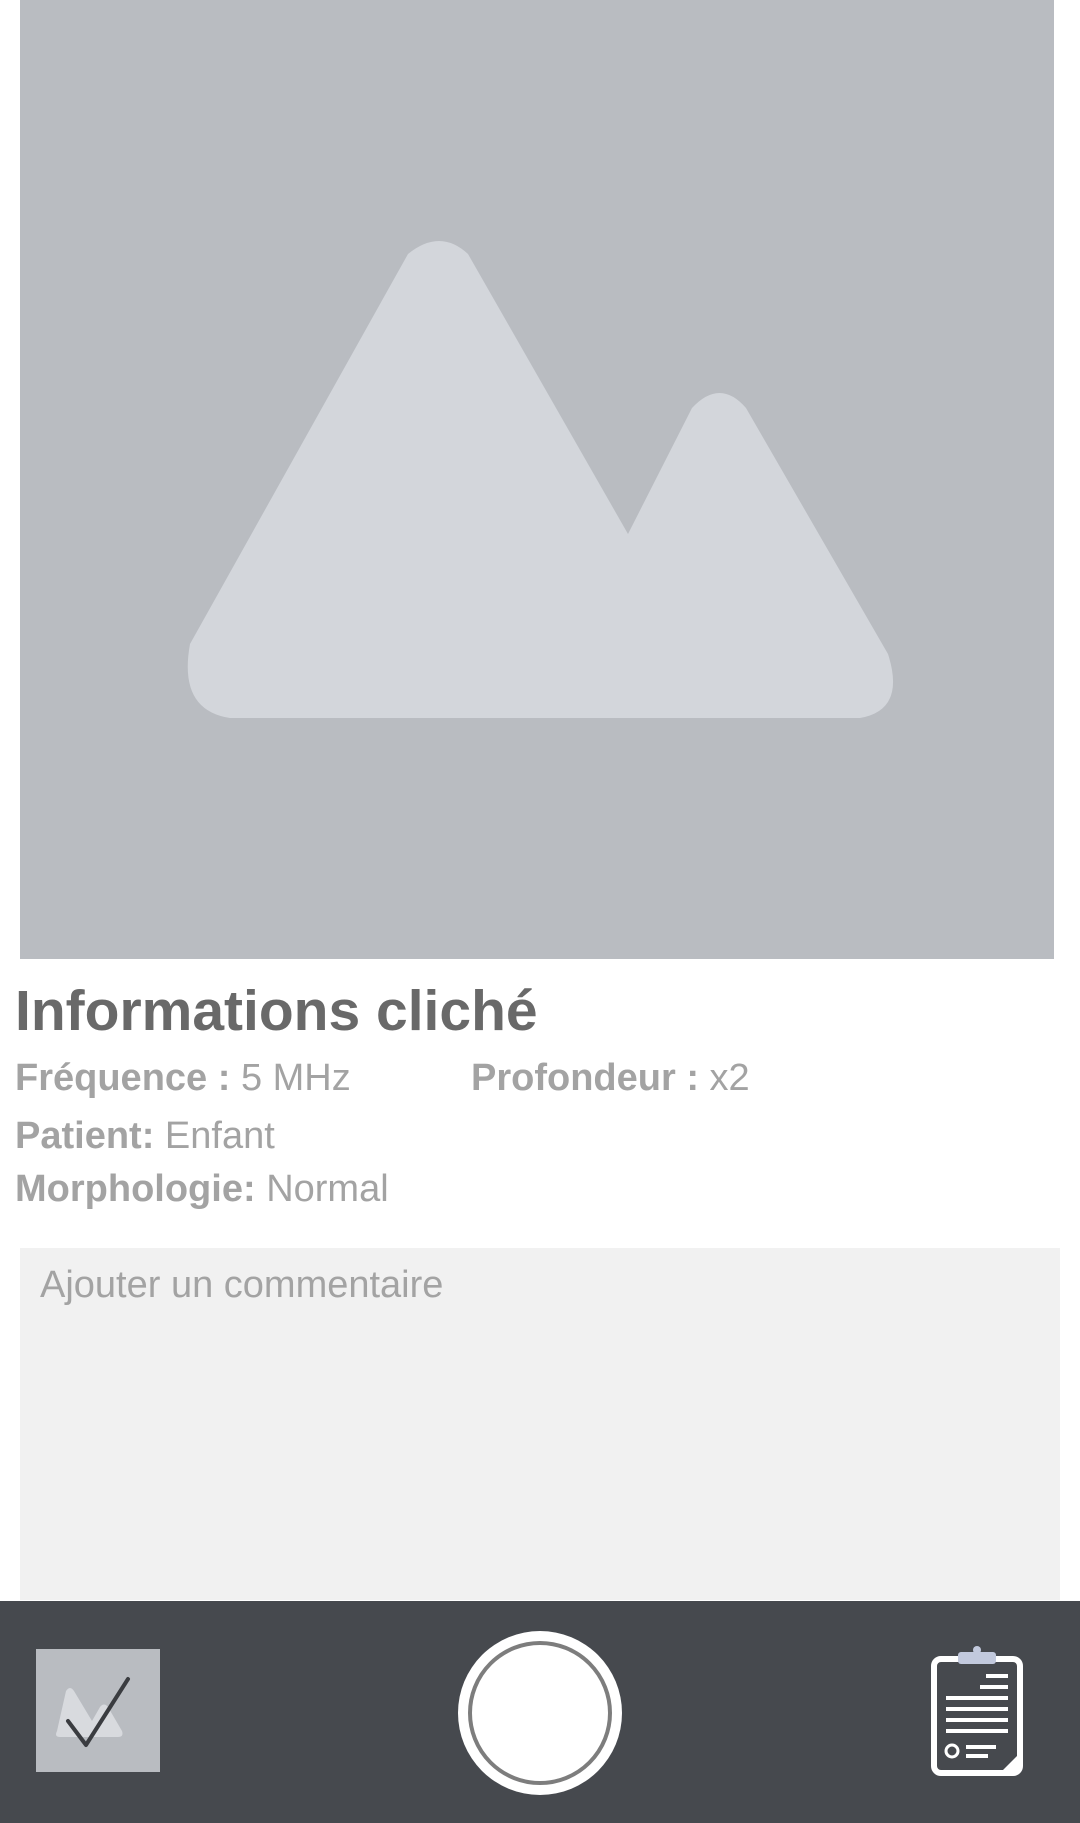  I want to click on frequency-value: 5 MHz, so click(295, 1078).